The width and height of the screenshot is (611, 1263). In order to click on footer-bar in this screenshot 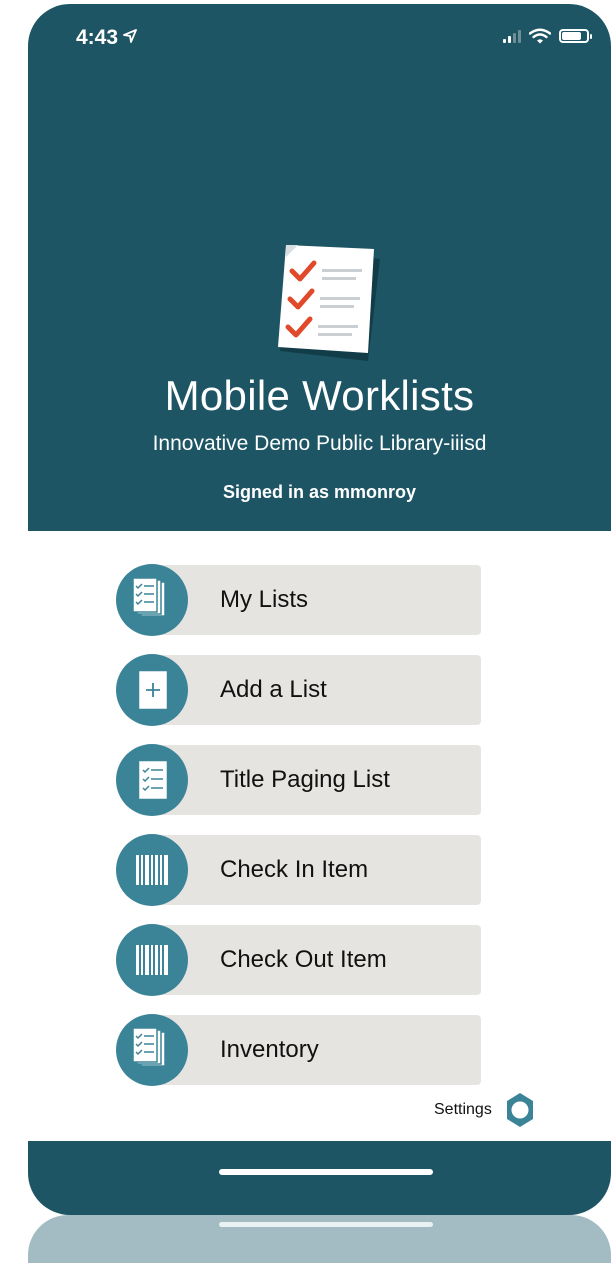, I will do `click(319, 1178)`.